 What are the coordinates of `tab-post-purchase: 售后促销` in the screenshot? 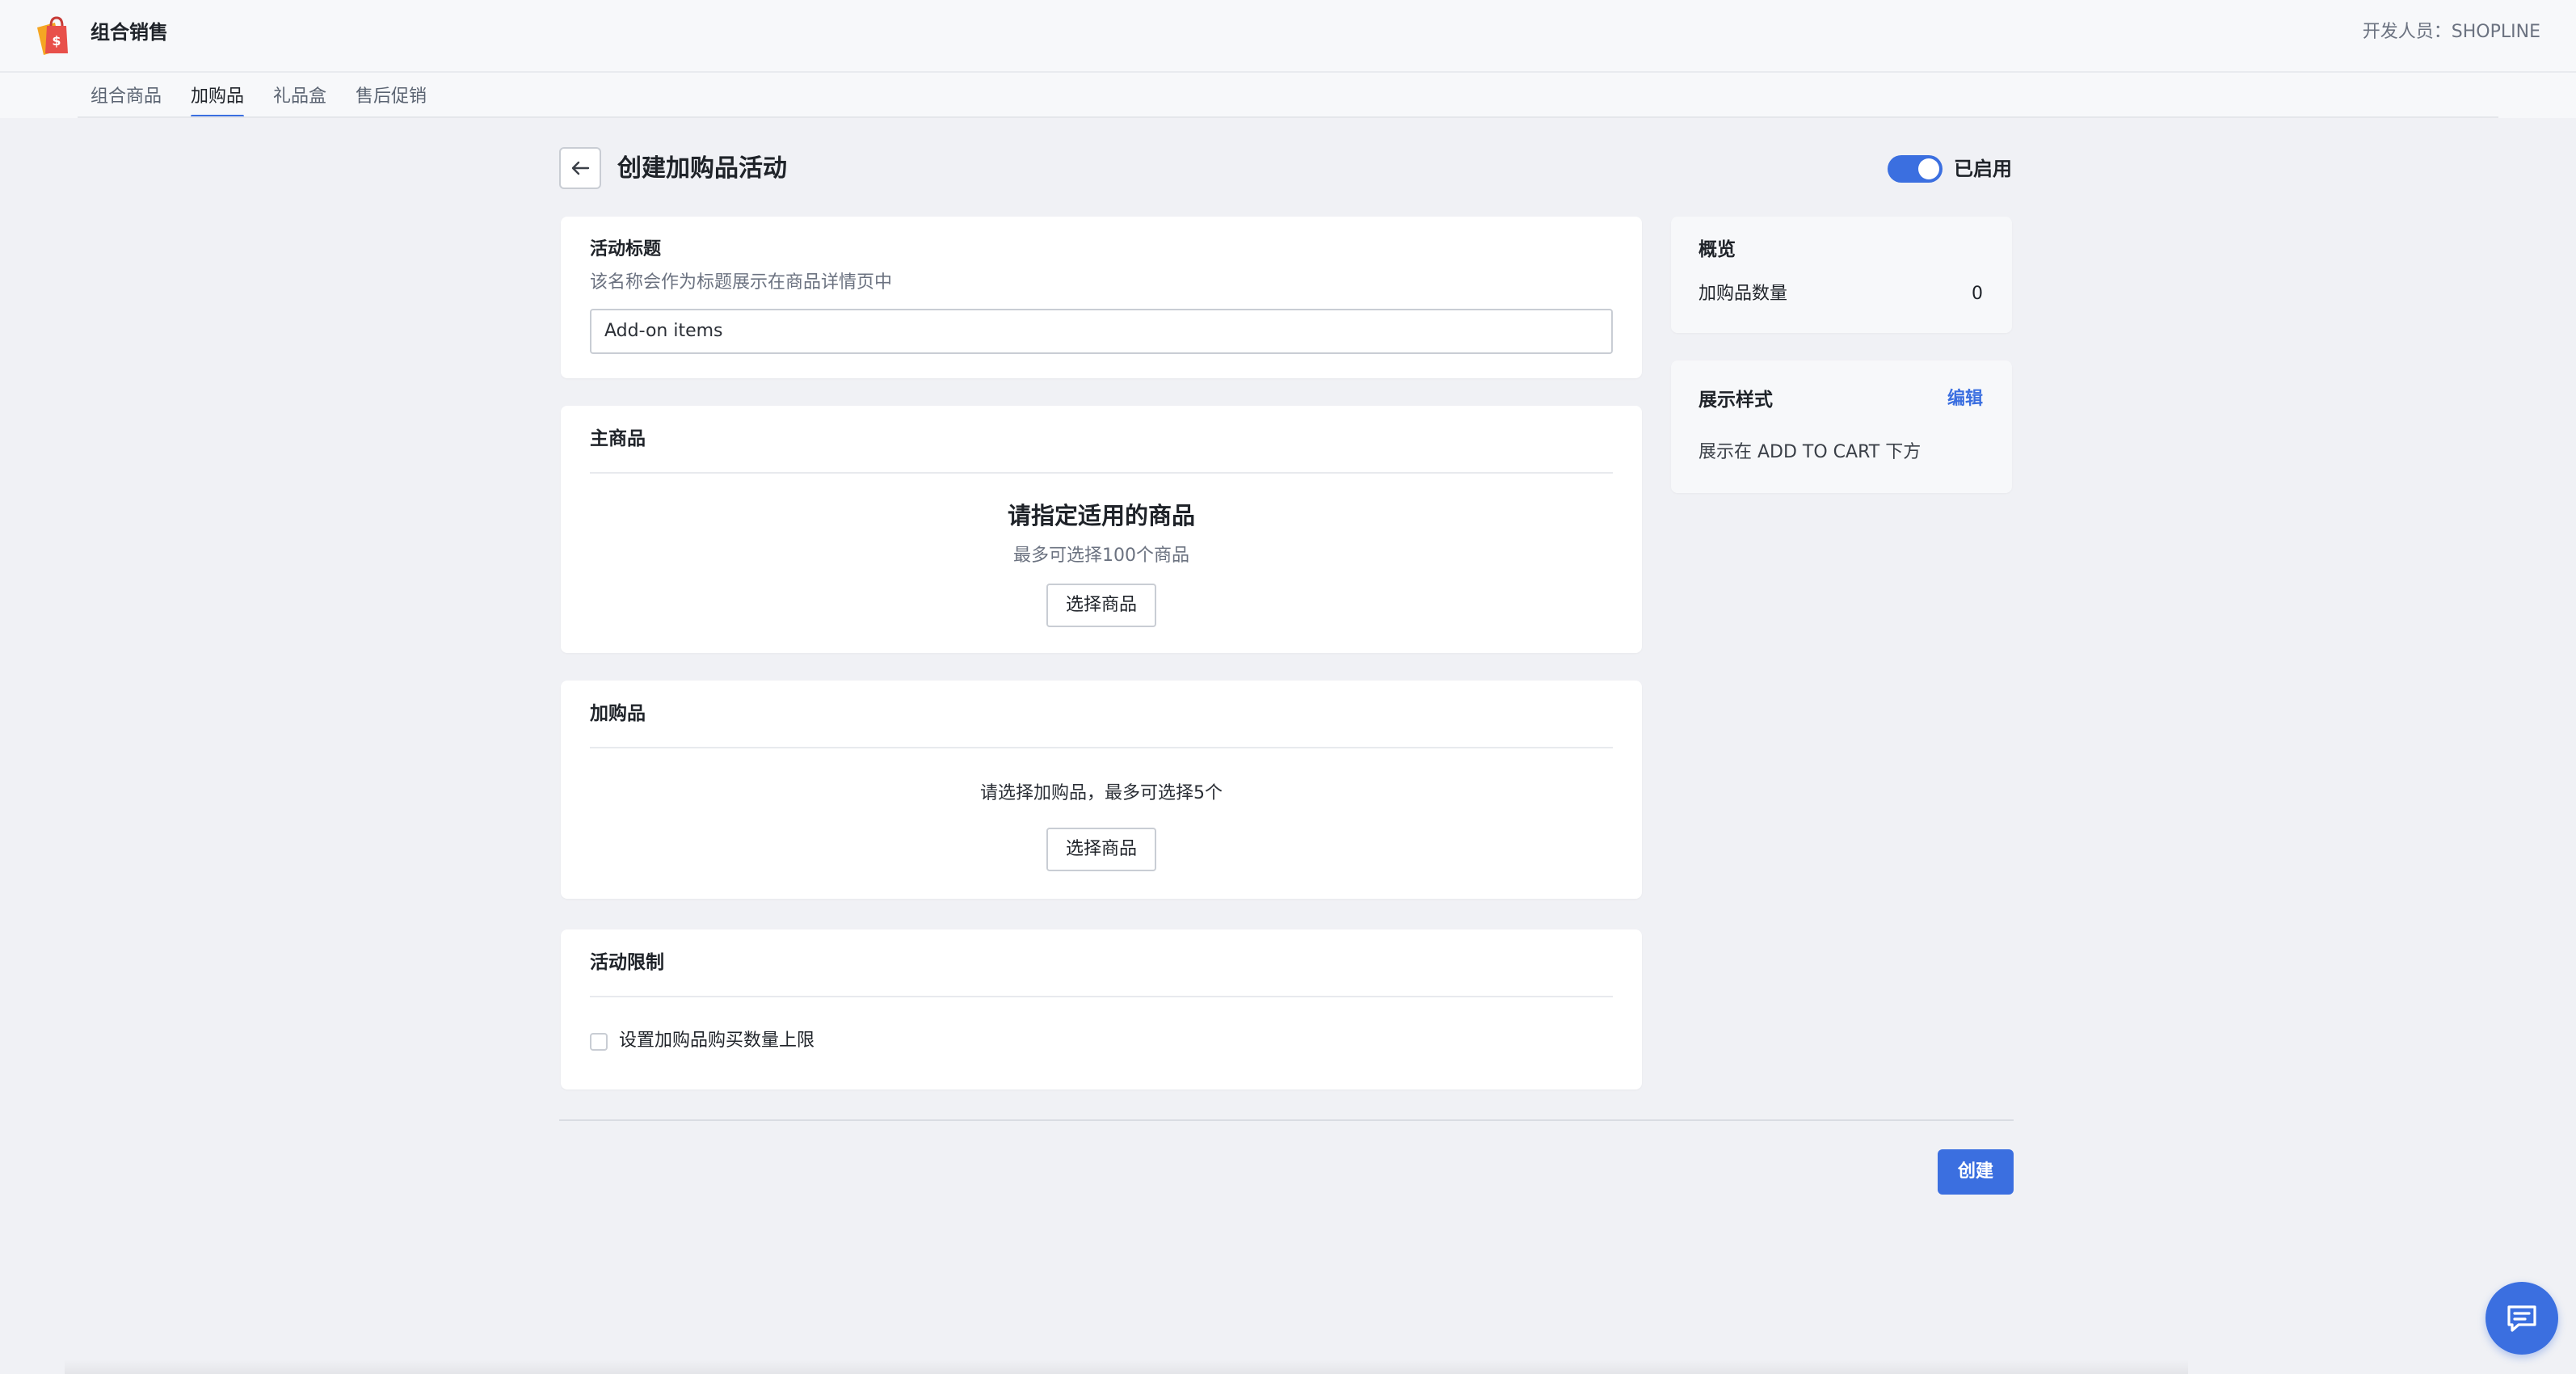 It's located at (391, 97).